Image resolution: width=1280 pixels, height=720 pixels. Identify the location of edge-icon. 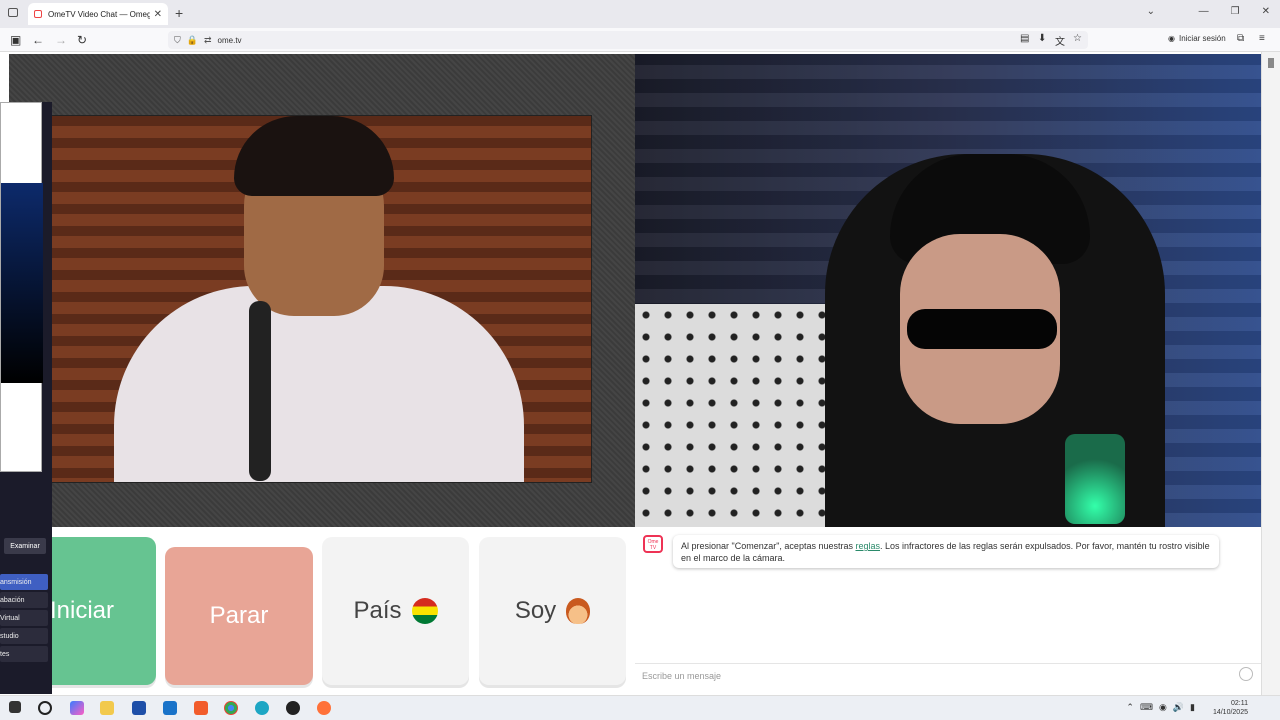
(262, 708).